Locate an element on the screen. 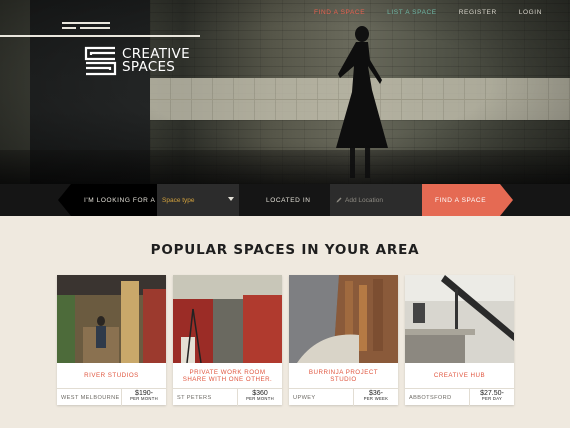 The width and height of the screenshot is (570, 428). looking-for-label: I'M LOOKING FOR A is located at coordinates (120, 200).